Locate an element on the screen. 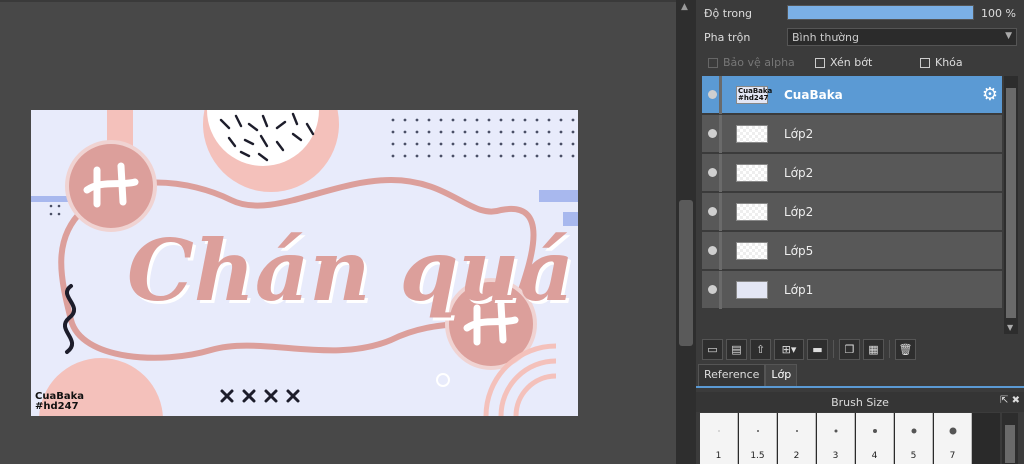 The image size is (1024, 464). brush-size-label: 1 is located at coordinates (718, 456).